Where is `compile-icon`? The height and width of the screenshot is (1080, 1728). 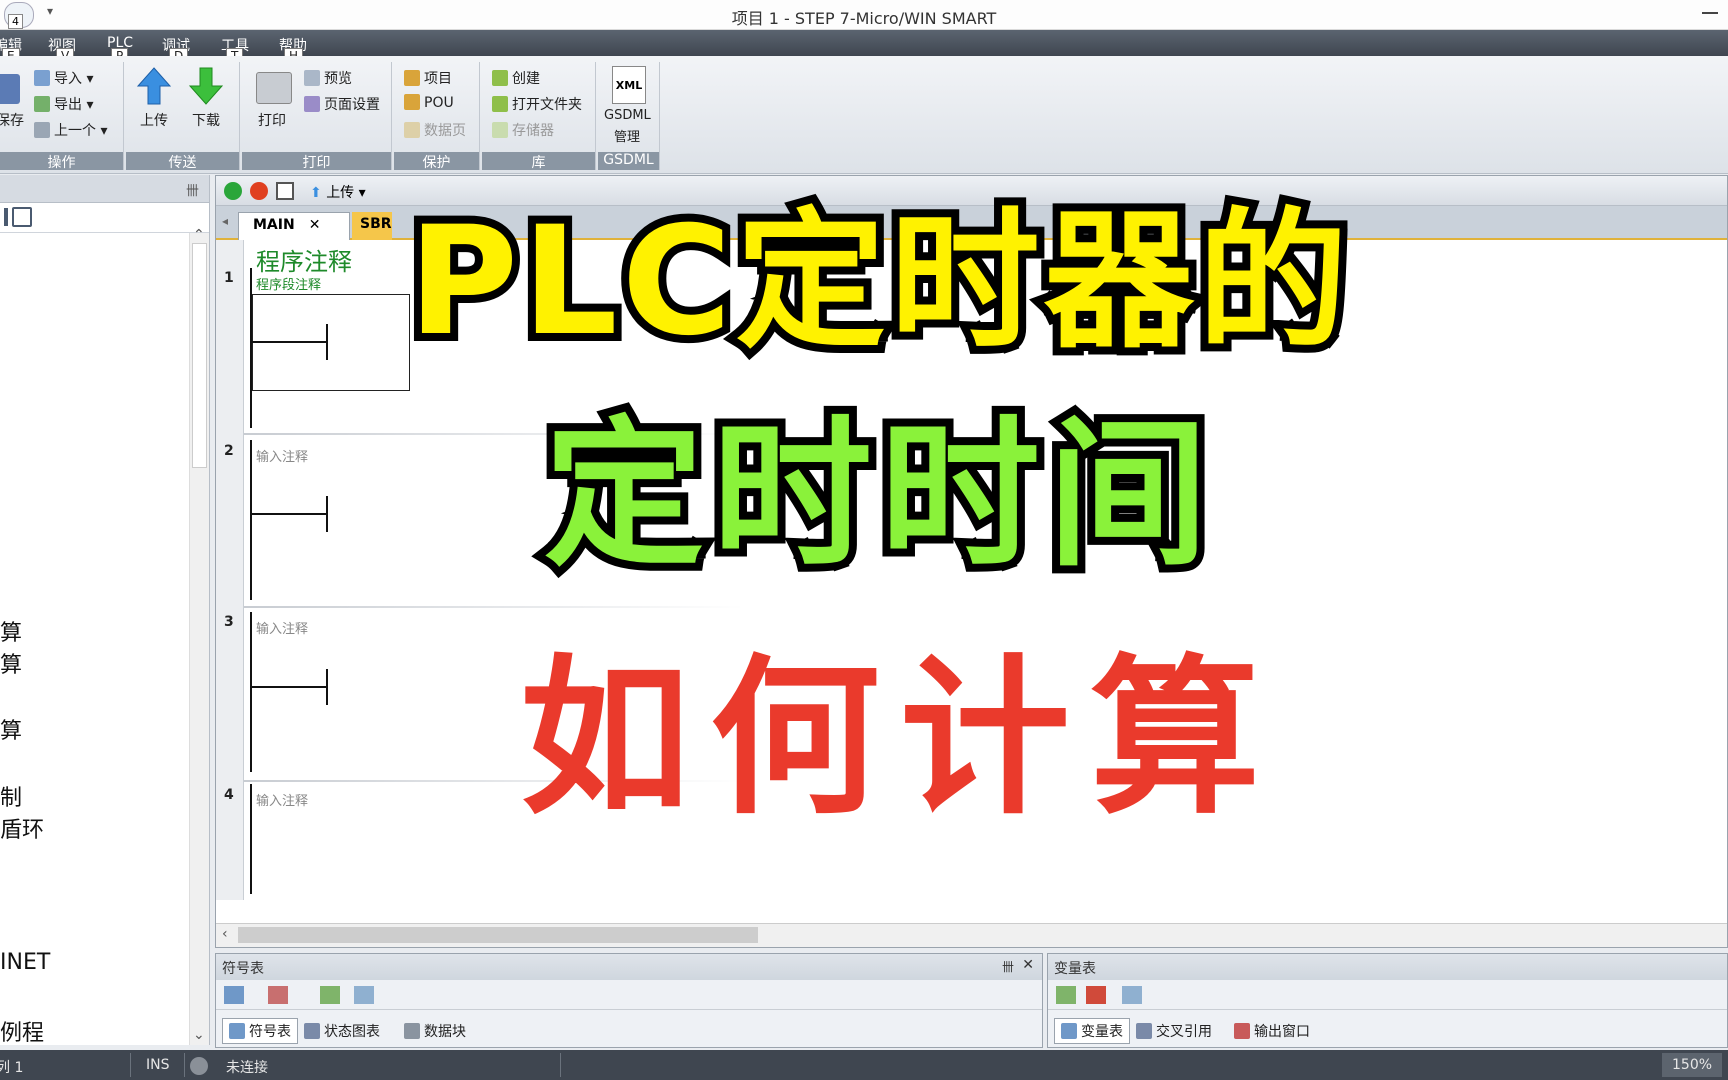
compile-icon is located at coordinates (285, 191).